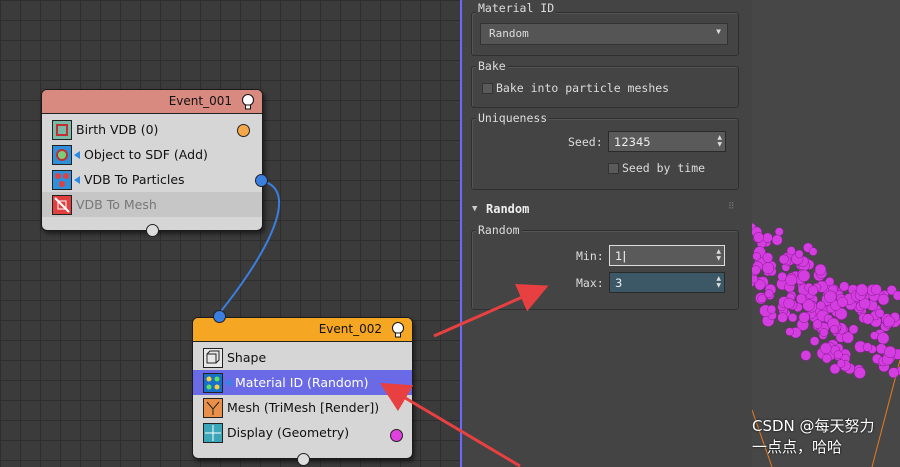 Image resolution: width=900 pixels, height=467 pixels. Describe the element at coordinates (62, 179) in the screenshot. I see `vdb-to-particles-icon` at that location.